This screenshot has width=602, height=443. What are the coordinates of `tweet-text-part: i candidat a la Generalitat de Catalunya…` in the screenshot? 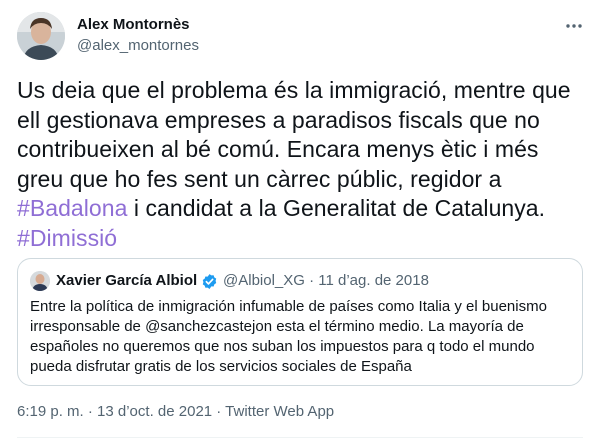 It's located at (336, 208).